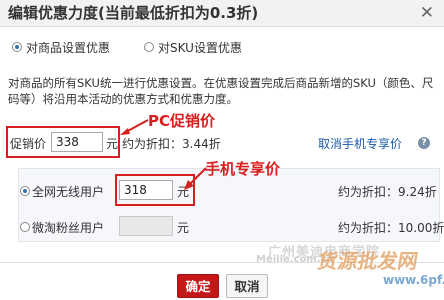 The image size is (444, 300). I want to click on radio-sku-discount, so click(149, 47).